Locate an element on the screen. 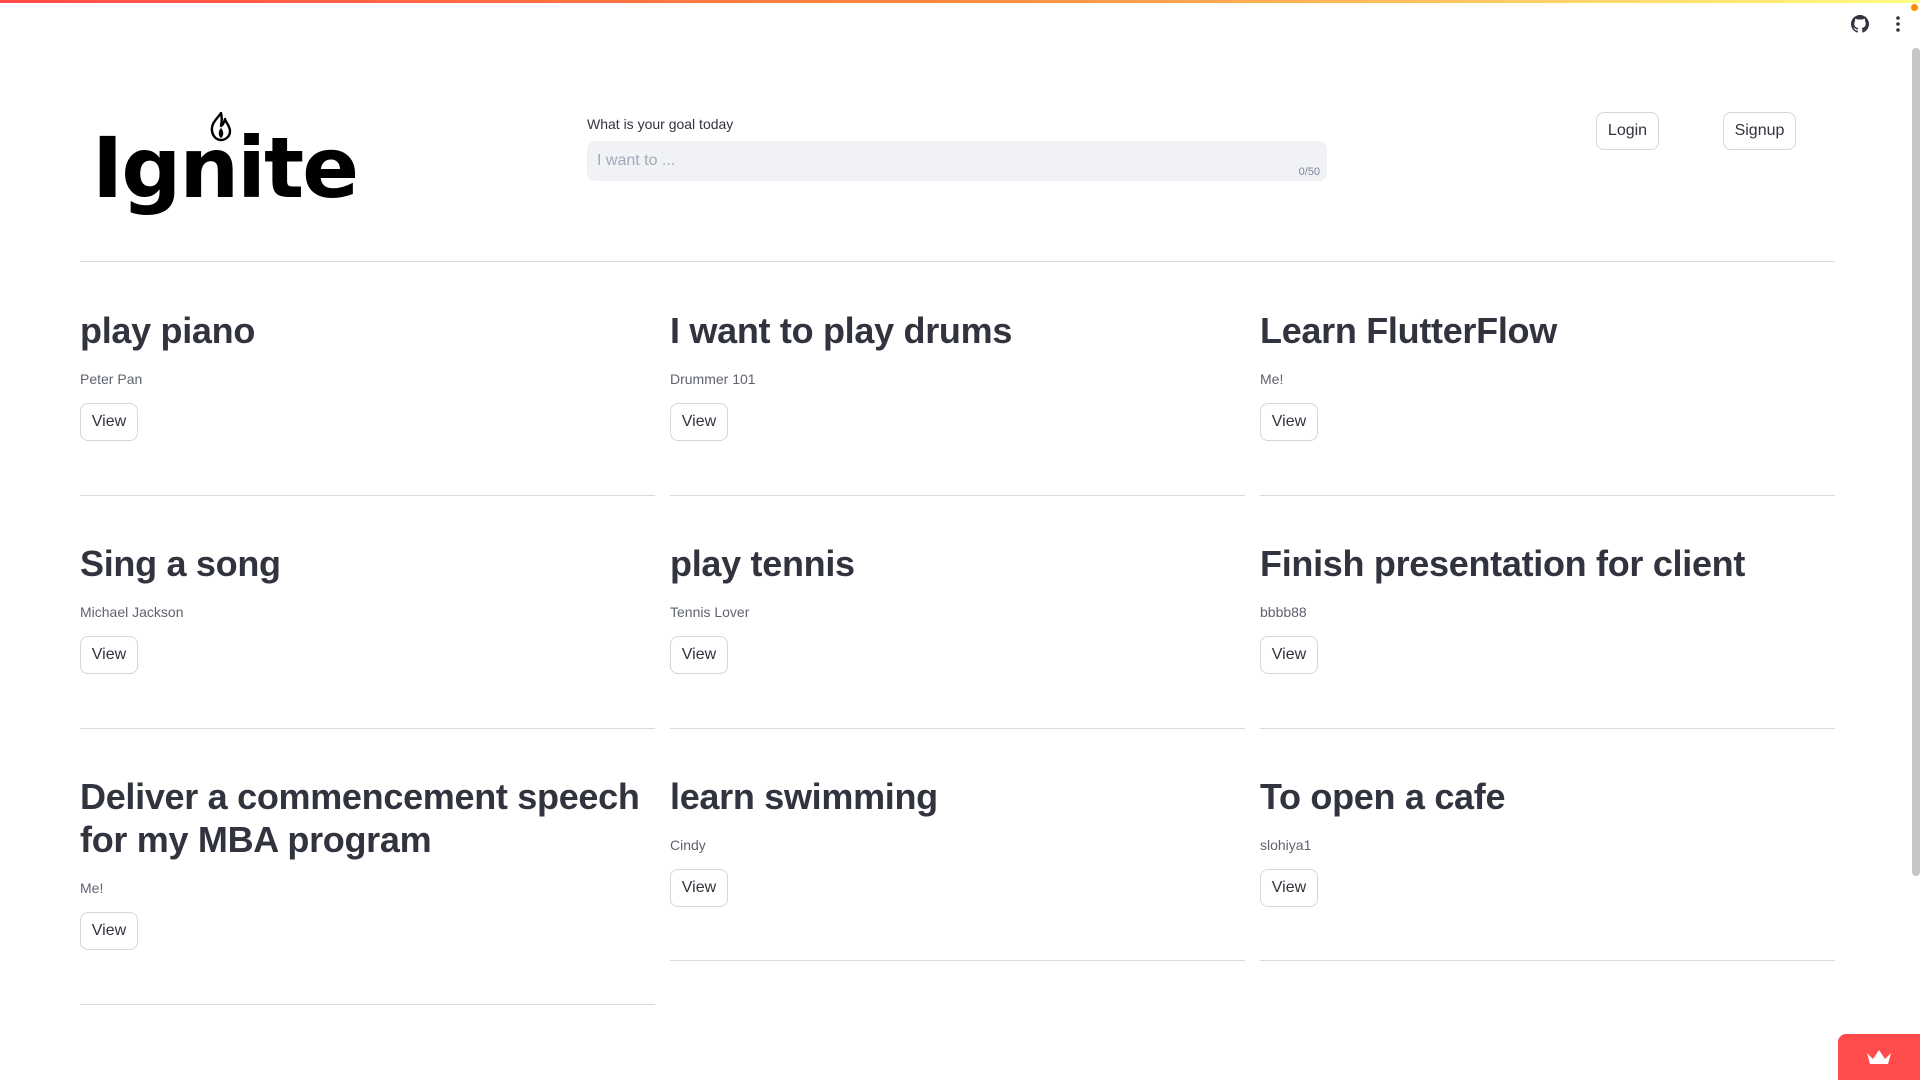 The image size is (1920, 1080). top-decoration-bar is located at coordinates (960, 1).